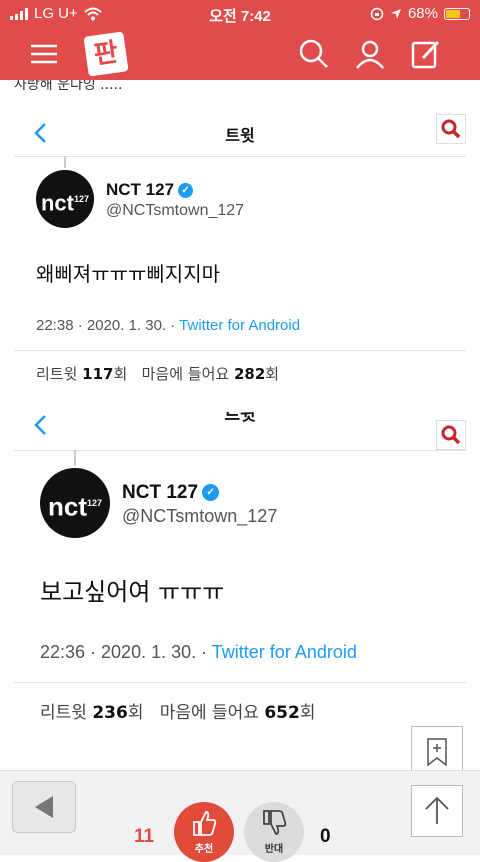 The image size is (480, 862). What do you see at coordinates (97, 374) in the screenshot?
I see `retweet-count: 117` at bounding box center [97, 374].